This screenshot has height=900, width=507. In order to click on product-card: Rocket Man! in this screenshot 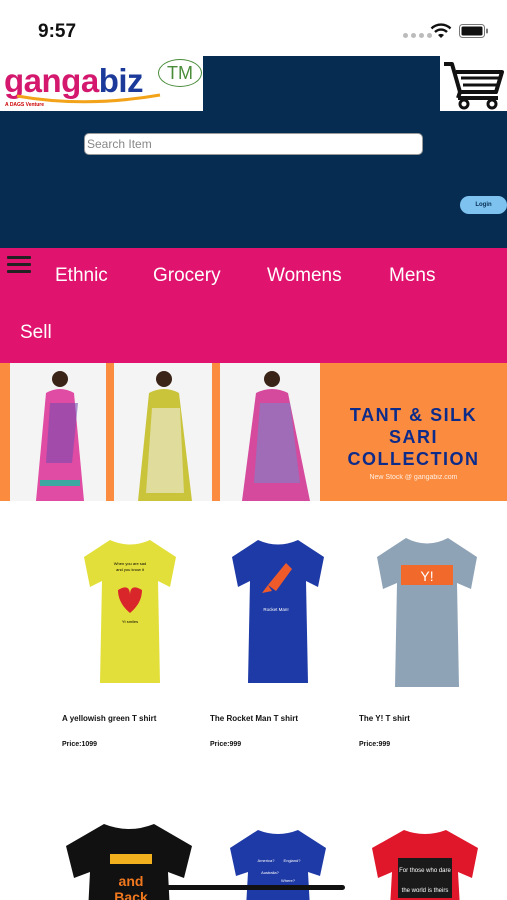, I will do `click(298, 612)`.